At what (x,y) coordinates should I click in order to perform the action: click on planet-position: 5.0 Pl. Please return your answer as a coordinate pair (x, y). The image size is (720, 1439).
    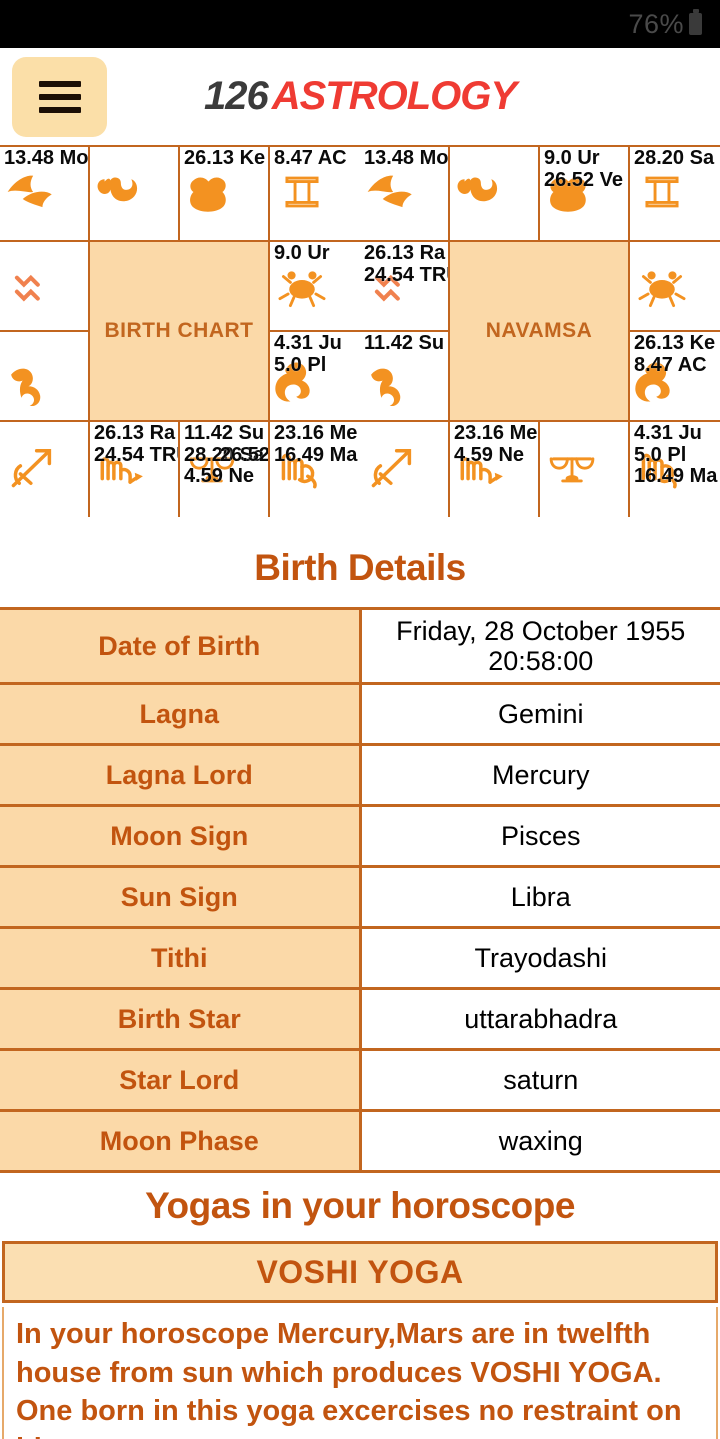
    Looking at the image, I should click on (300, 364).